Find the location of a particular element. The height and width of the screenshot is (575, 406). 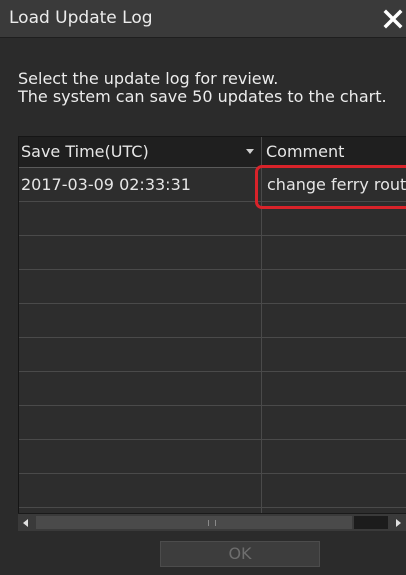

dialog-title: Load Update Log is located at coordinates (81, 18).